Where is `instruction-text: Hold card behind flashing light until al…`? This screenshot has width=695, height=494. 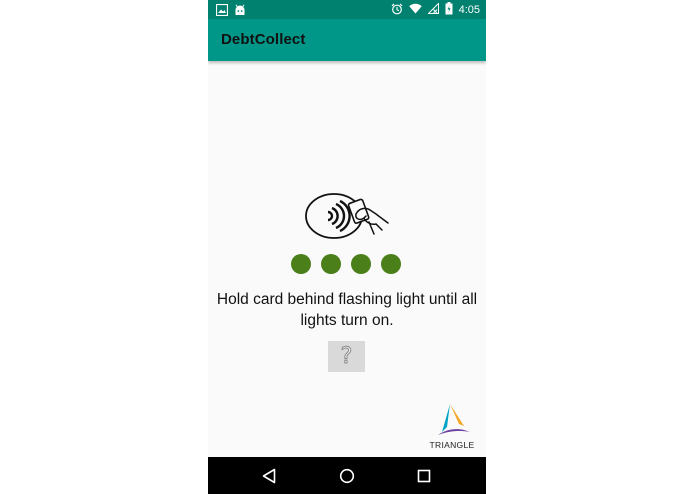
instruction-text: Hold card behind flashing light until al… is located at coordinates (347, 310).